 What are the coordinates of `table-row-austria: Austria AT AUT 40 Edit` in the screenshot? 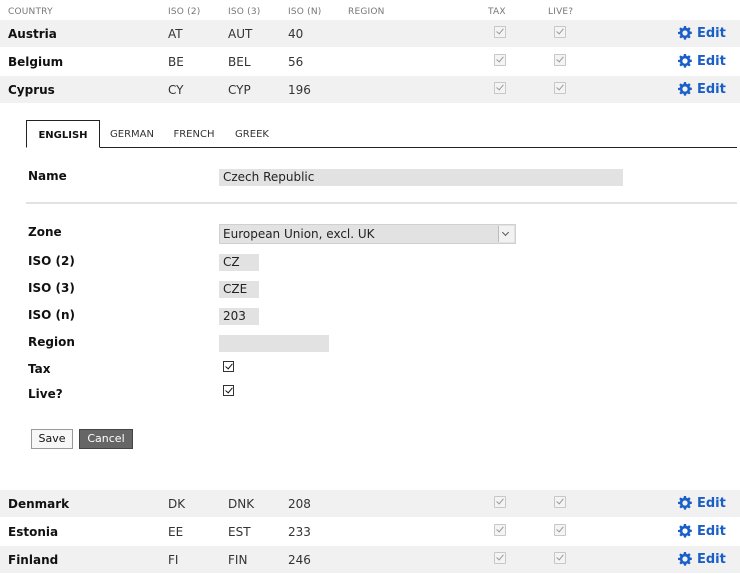 It's located at (370, 33).